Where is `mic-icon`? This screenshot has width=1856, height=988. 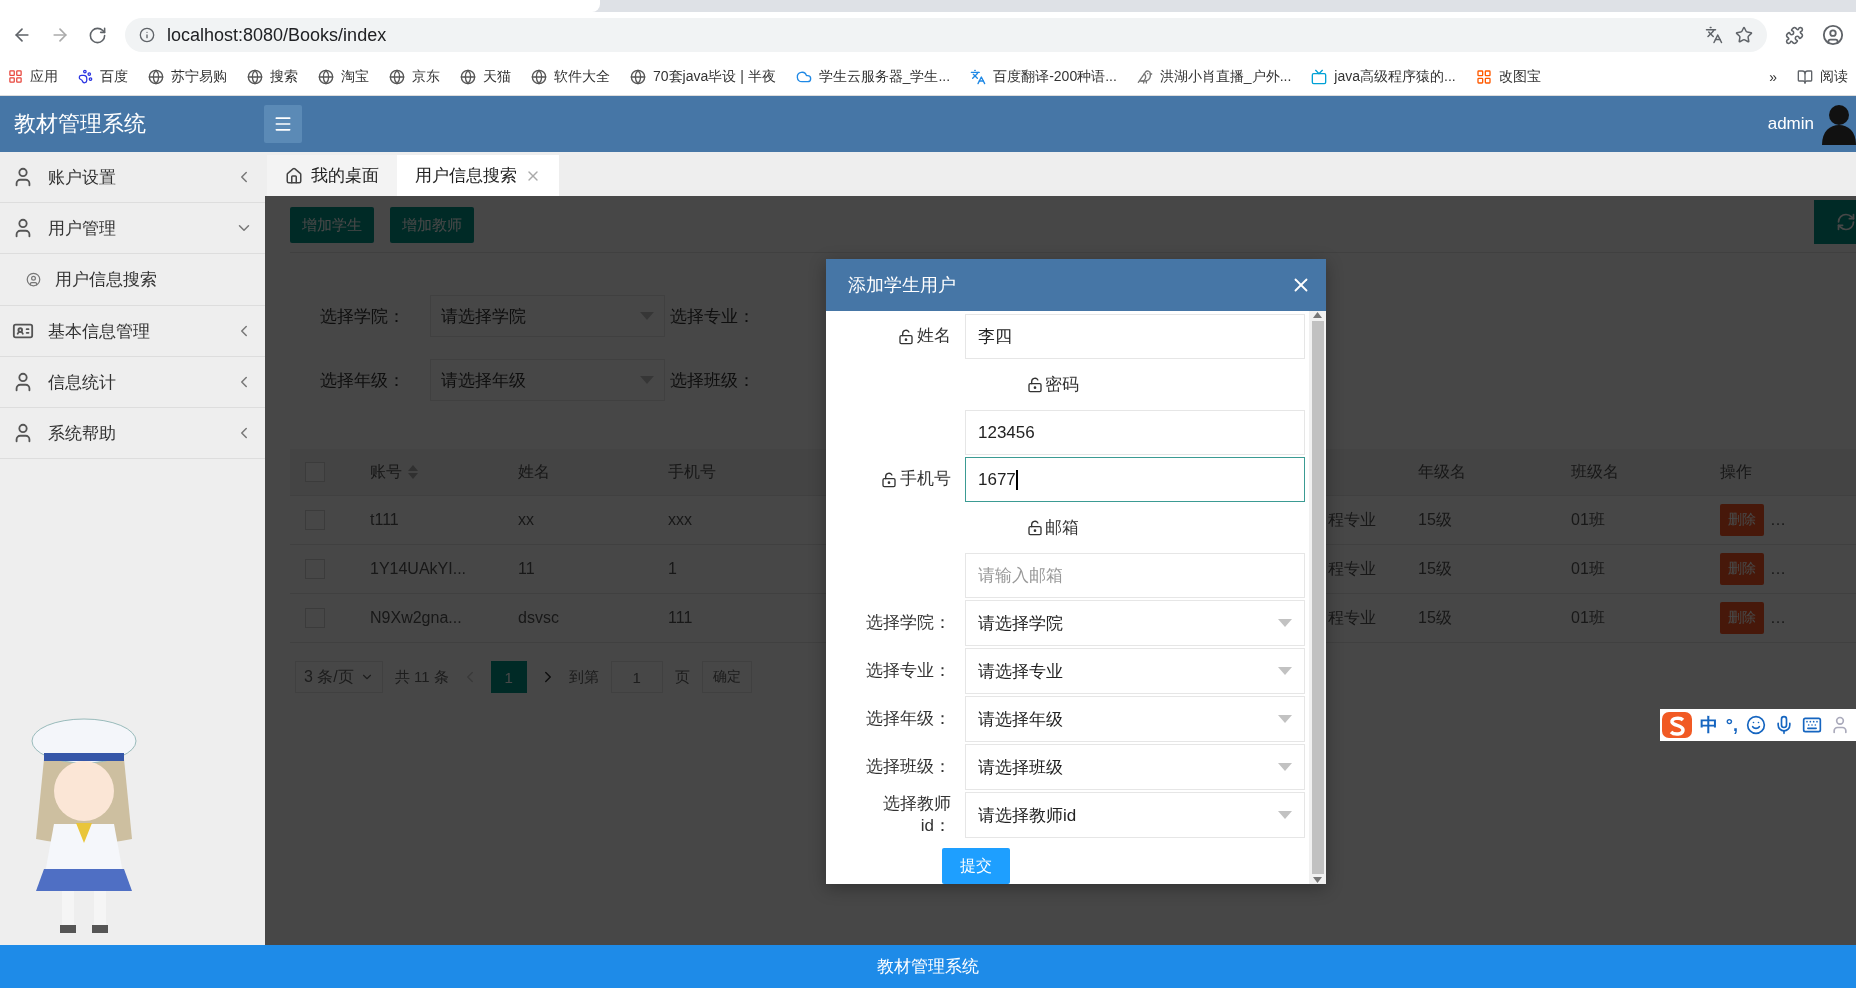 mic-icon is located at coordinates (1784, 725).